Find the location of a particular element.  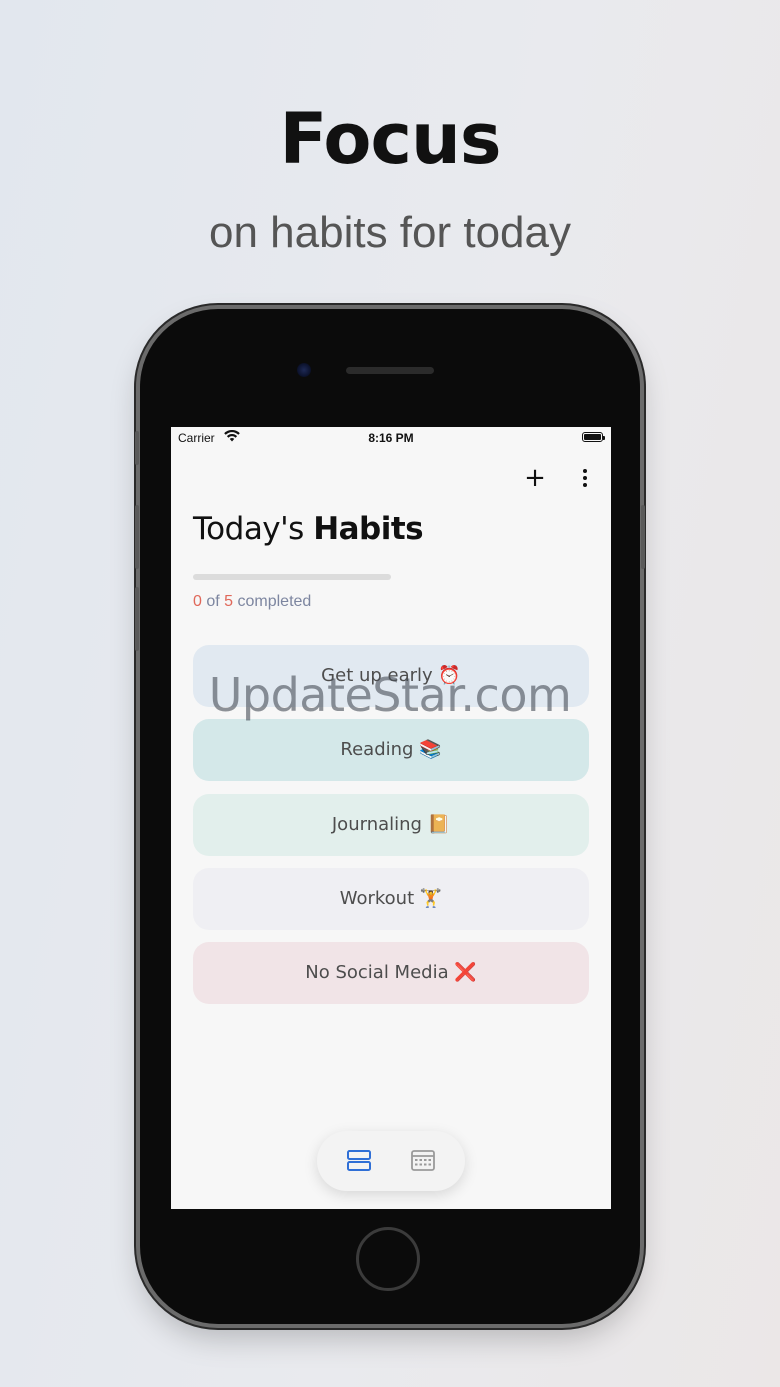

page-title-prefix: Today's is located at coordinates (253, 529).